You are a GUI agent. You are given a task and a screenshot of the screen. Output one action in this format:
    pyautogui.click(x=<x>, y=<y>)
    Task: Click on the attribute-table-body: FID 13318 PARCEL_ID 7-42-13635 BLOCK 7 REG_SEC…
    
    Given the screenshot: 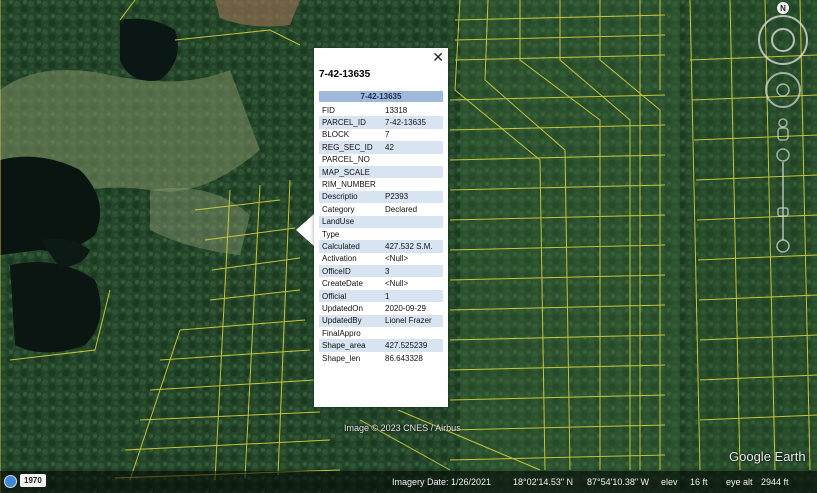 What is the action you would take?
    pyautogui.click(x=381, y=234)
    